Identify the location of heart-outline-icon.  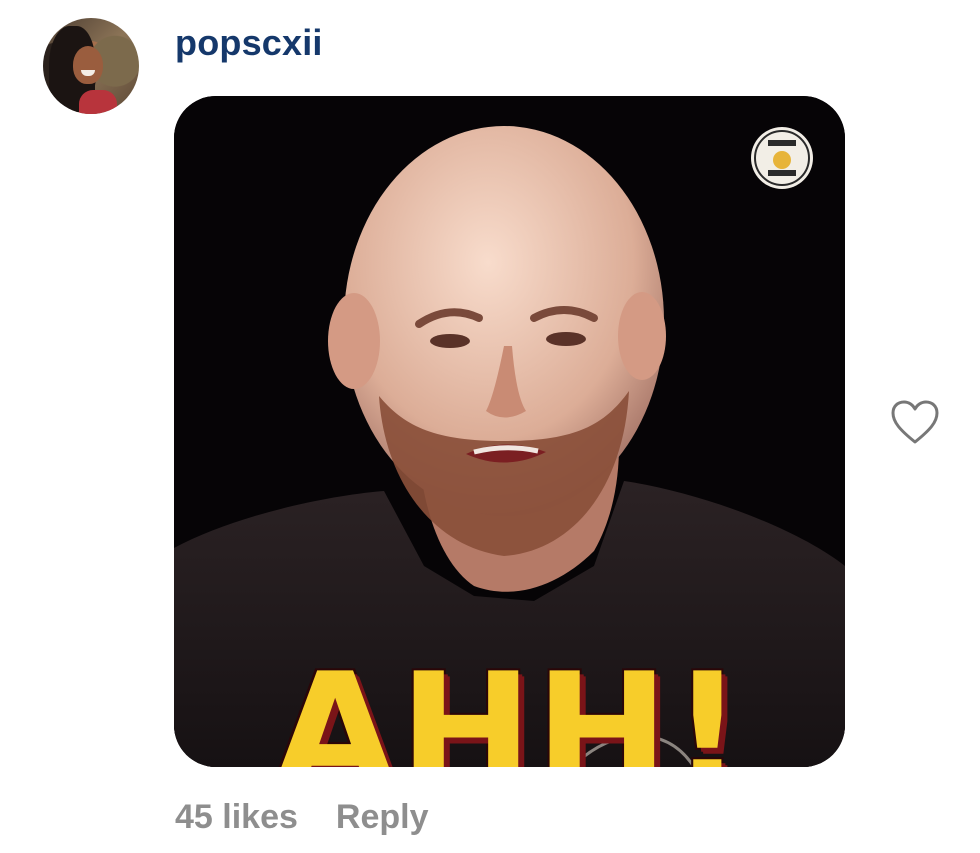
(915, 422).